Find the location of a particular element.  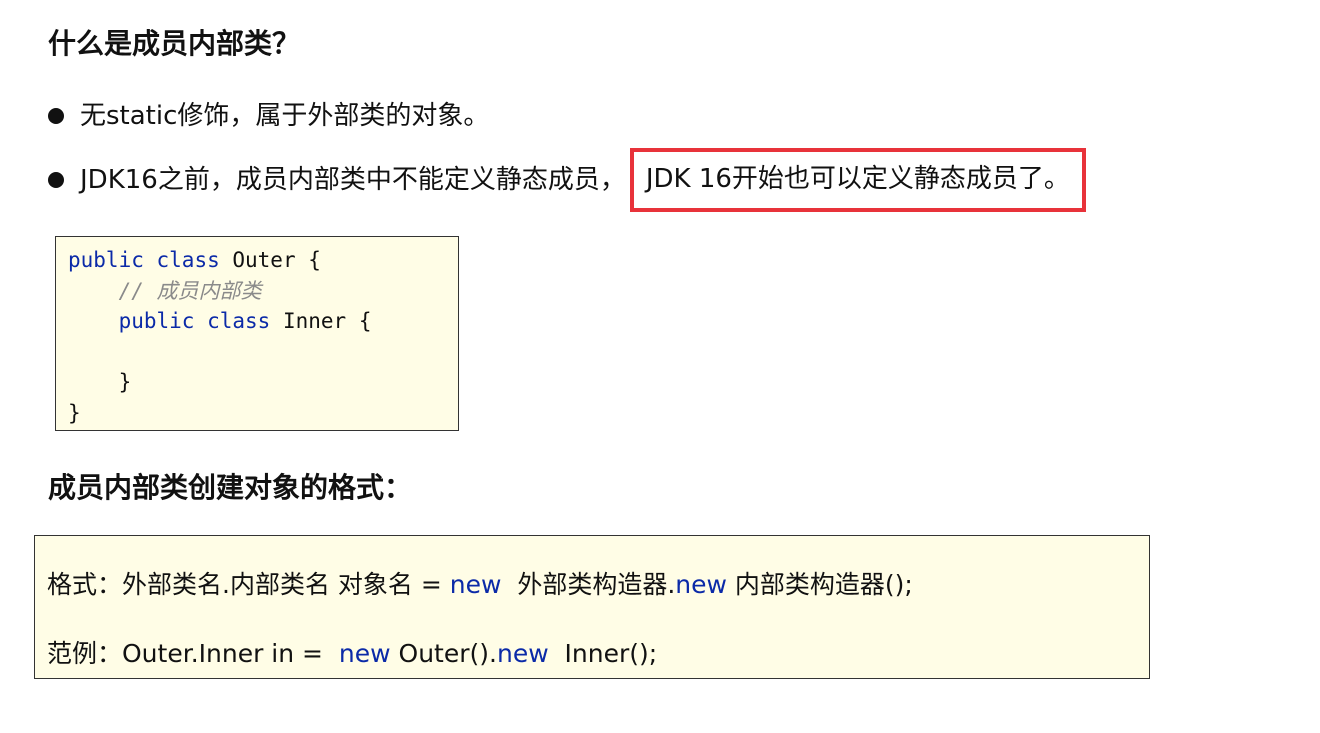

code-text: Outer { is located at coordinates (270, 260).